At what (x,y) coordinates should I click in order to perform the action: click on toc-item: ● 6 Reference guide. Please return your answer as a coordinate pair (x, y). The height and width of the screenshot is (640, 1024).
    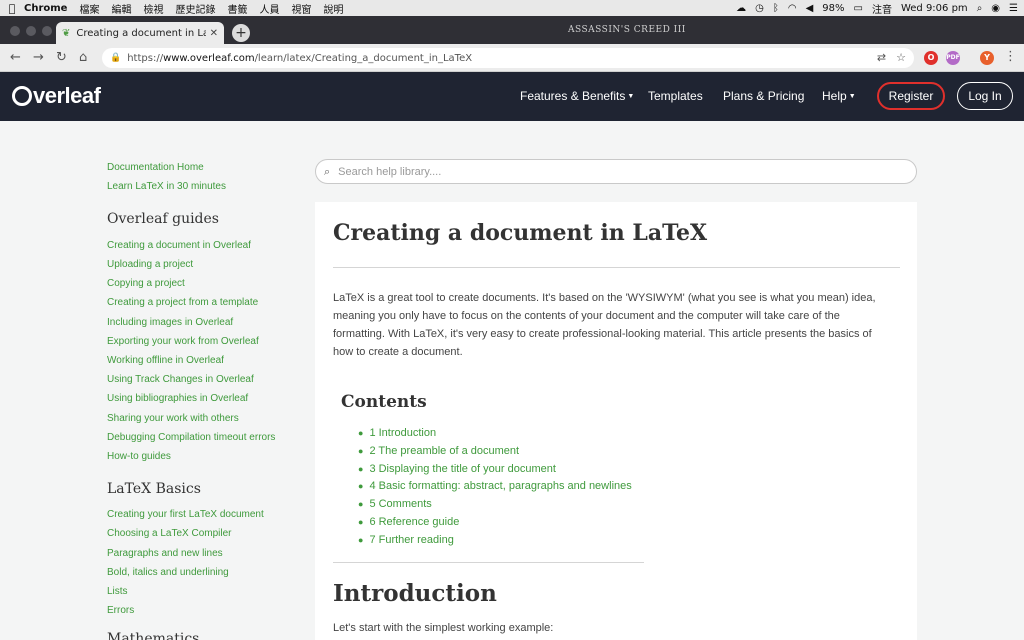
    Looking at the image, I should click on (409, 521).